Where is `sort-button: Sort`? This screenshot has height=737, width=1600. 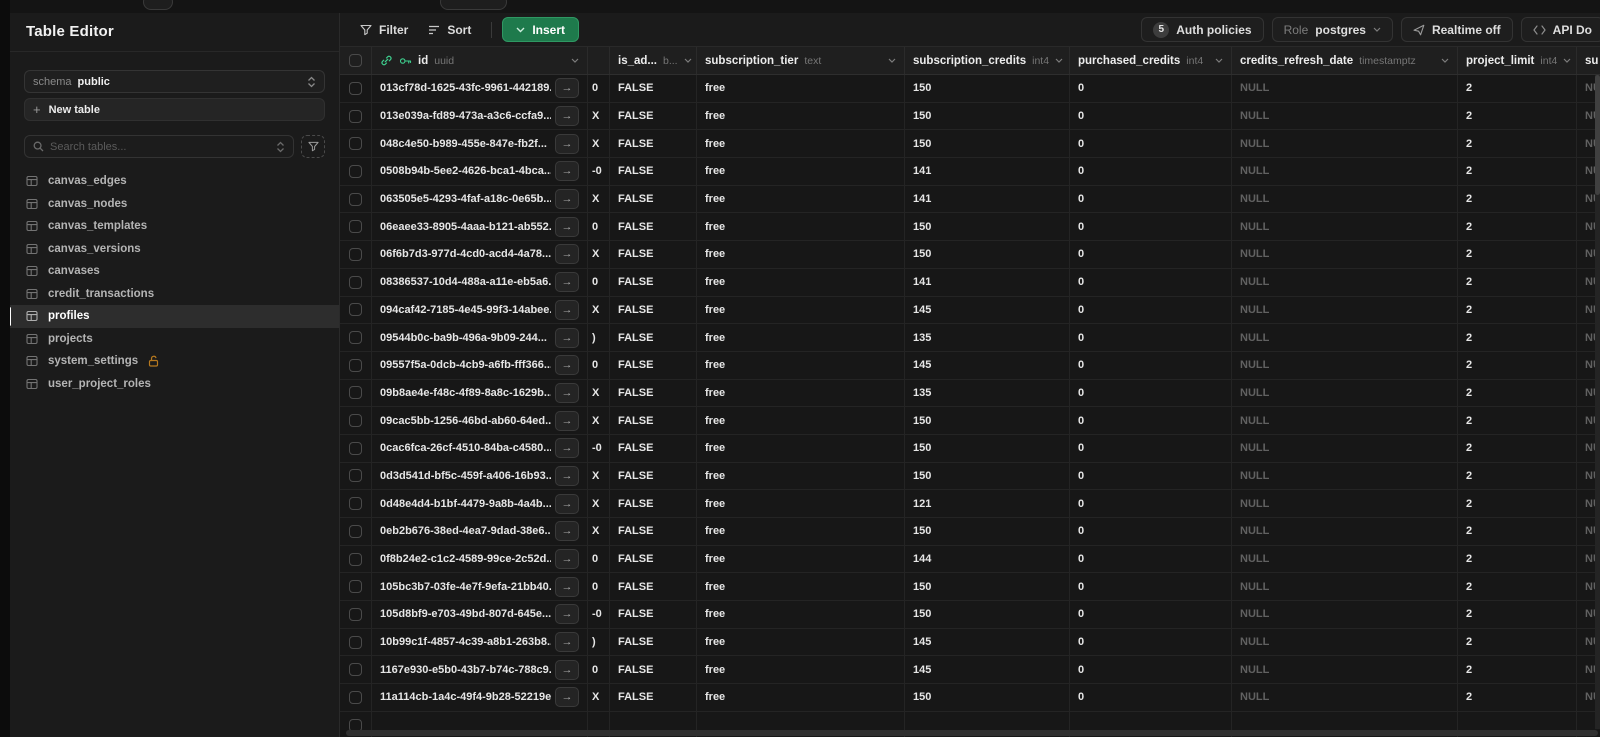 sort-button: Sort is located at coordinates (449, 30).